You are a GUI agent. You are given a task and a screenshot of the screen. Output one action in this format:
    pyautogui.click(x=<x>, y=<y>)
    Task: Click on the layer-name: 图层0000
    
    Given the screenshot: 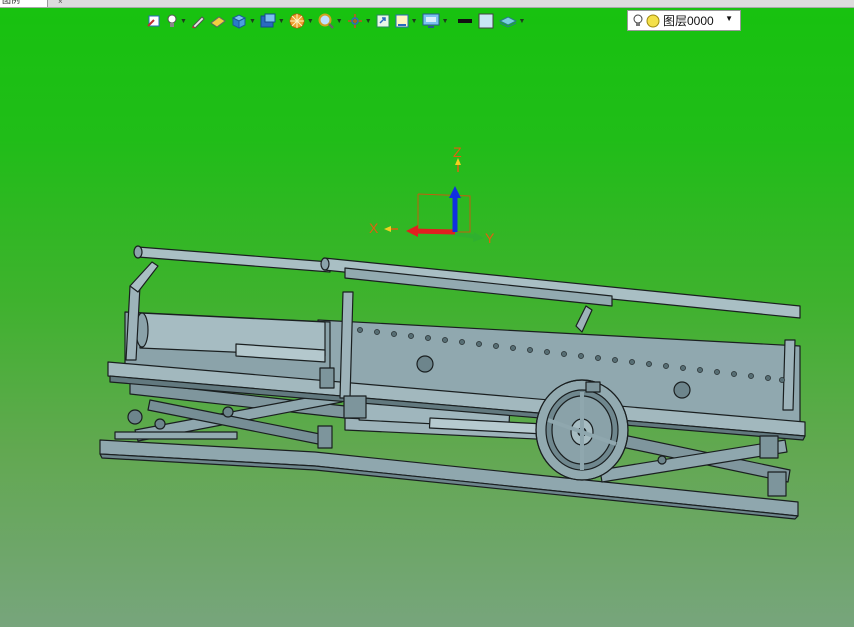 What is the action you would take?
    pyautogui.click(x=688, y=21)
    